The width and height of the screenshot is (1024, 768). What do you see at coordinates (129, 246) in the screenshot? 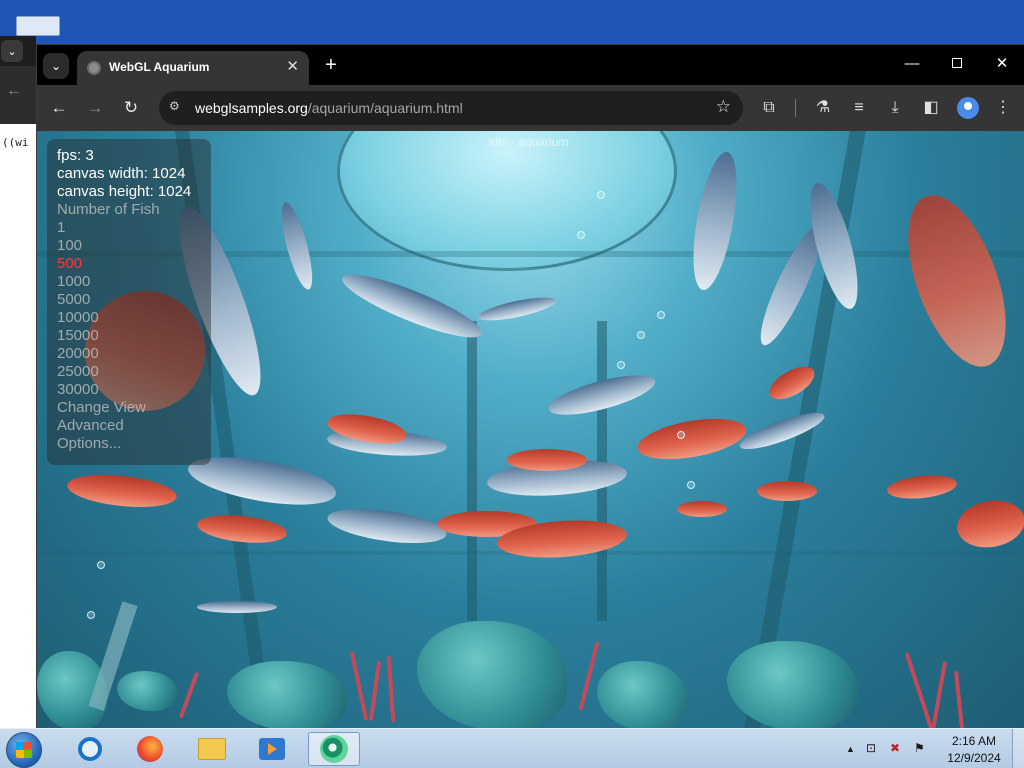
I see `fish-option-100: 100` at bounding box center [129, 246].